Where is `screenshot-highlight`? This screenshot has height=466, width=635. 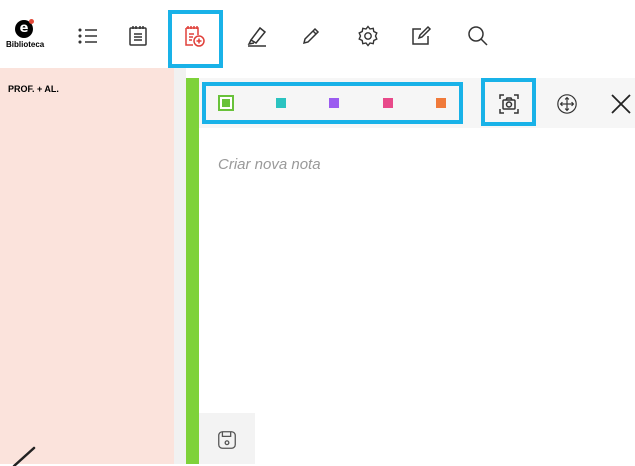 screenshot-highlight is located at coordinates (508, 102).